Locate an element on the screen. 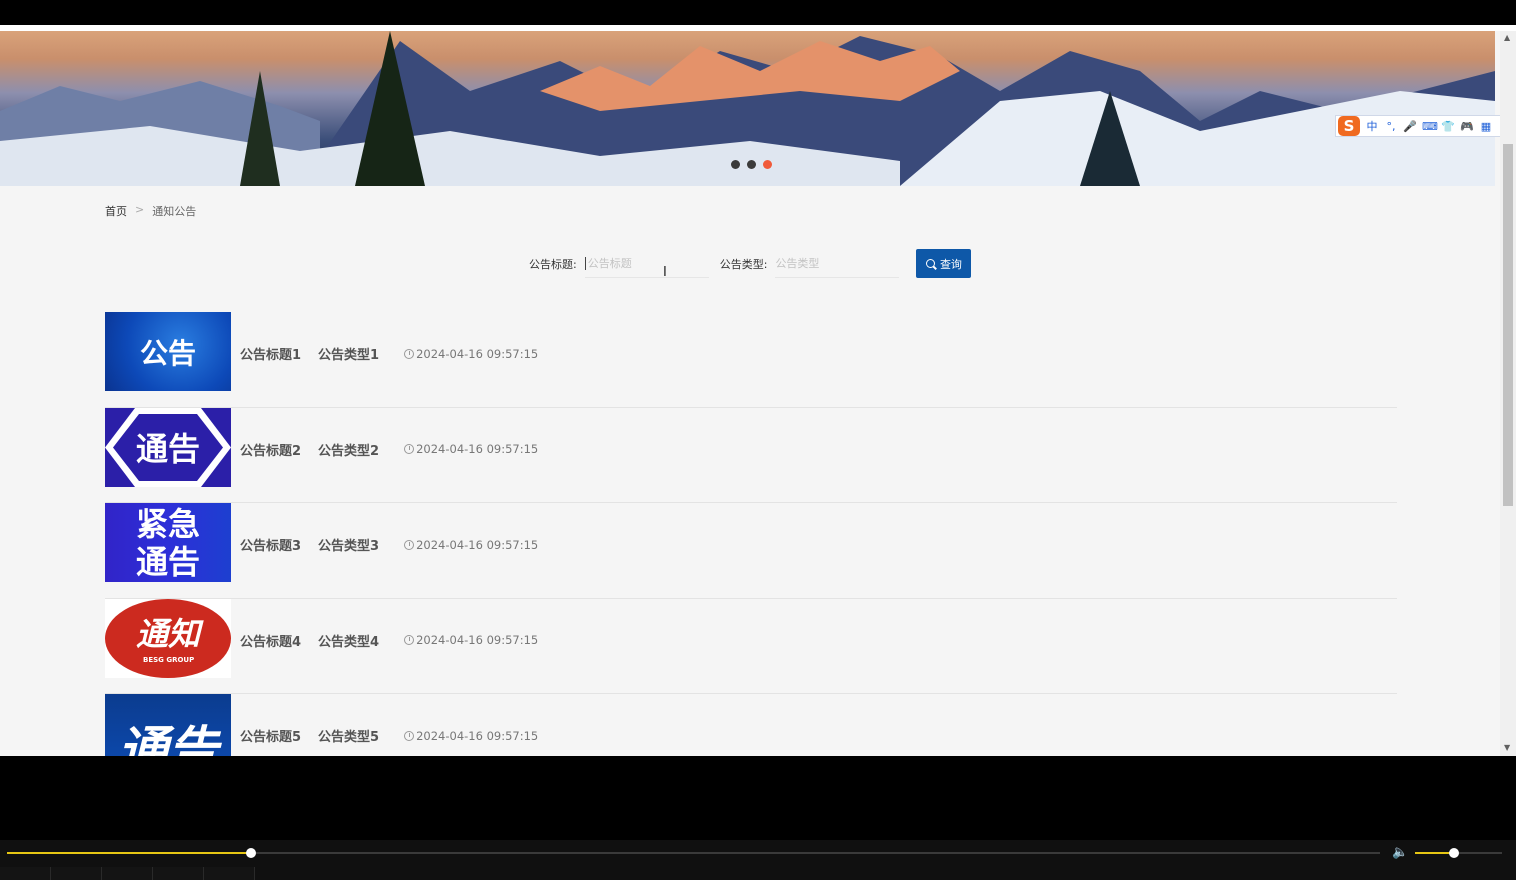 This screenshot has height=880, width=1516. scrollbar-thumb is located at coordinates (1508, 325).